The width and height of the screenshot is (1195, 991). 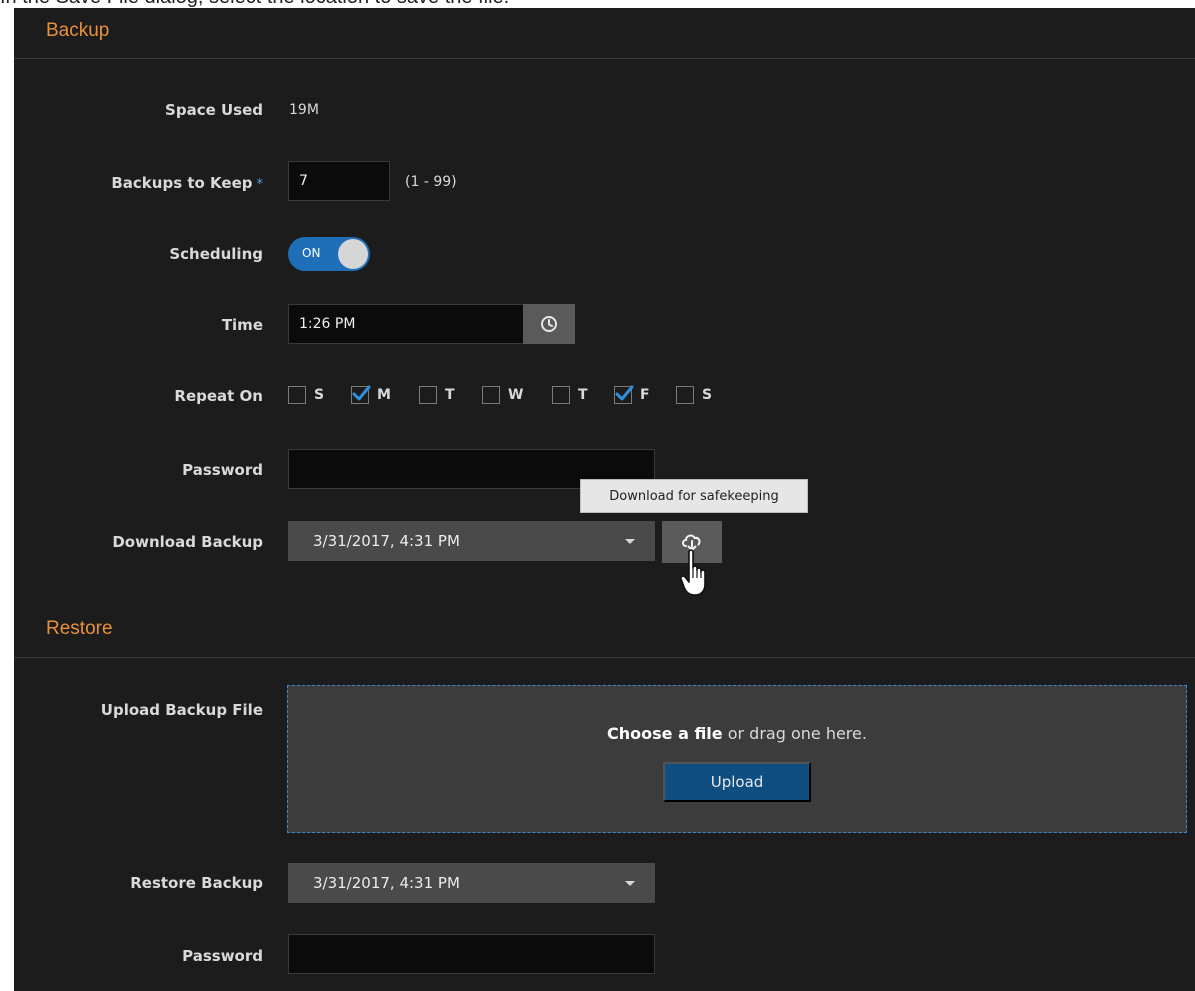 What do you see at coordinates (471, 541) in the screenshot?
I see `download-backup-select: 3/31/2017, 4:31 PM` at bounding box center [471, 541].